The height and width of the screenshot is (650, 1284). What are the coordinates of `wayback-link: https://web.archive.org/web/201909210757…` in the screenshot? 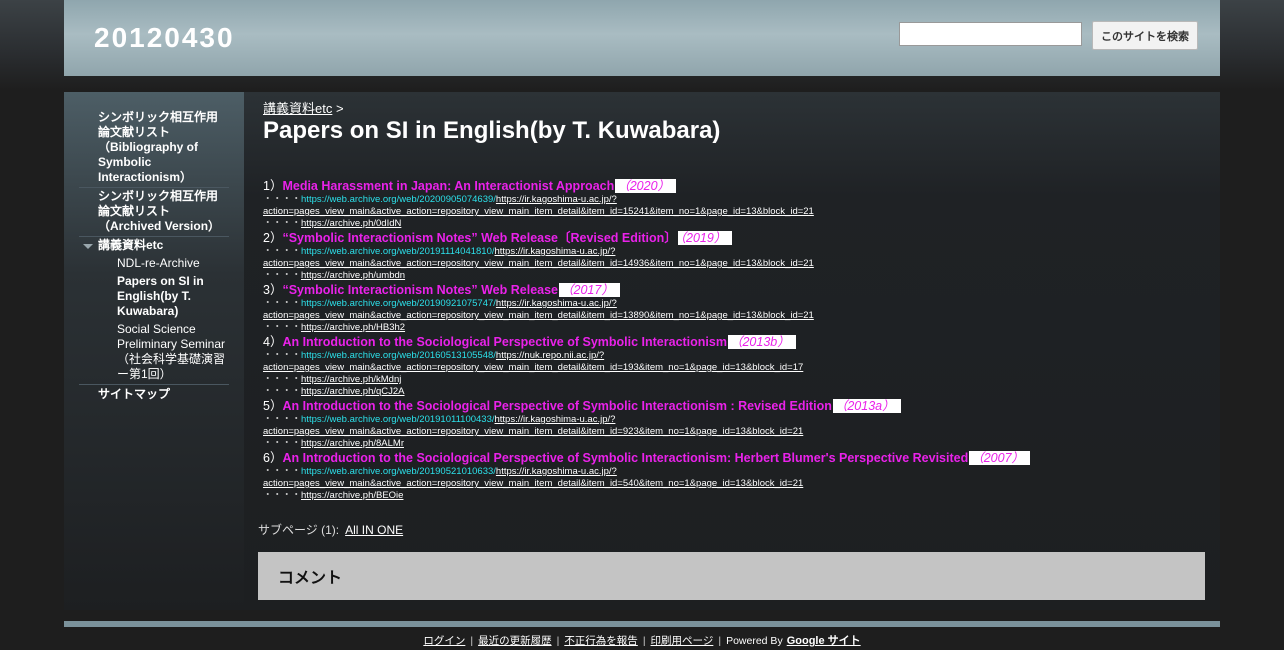 It's located at (398, 303).